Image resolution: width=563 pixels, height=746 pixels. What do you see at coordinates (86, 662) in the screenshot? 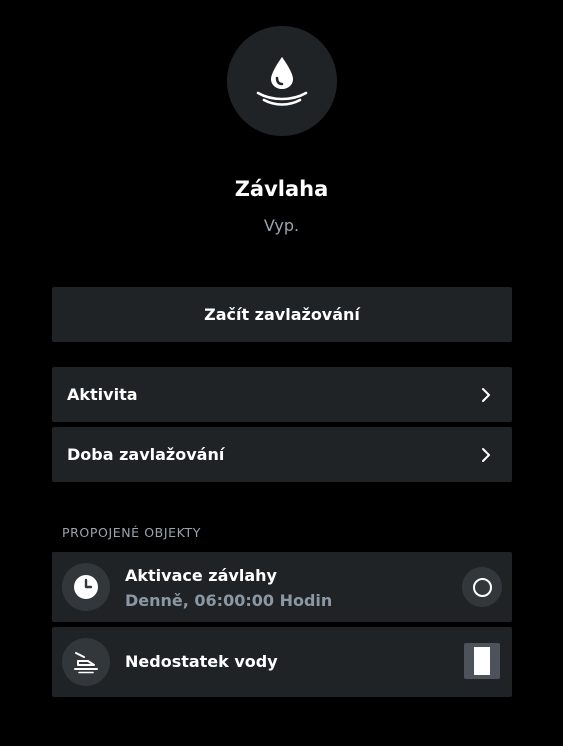
I see `water-shortage-icon` at bounding box center [86, 662].